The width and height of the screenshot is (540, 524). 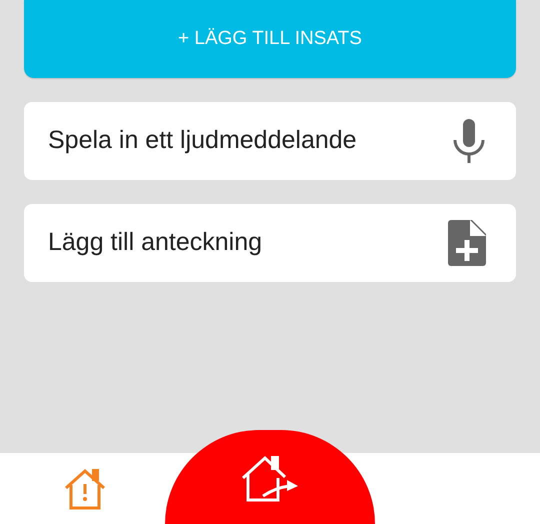 I want to click on house-arrow-icon, so click(x=270, y=478).